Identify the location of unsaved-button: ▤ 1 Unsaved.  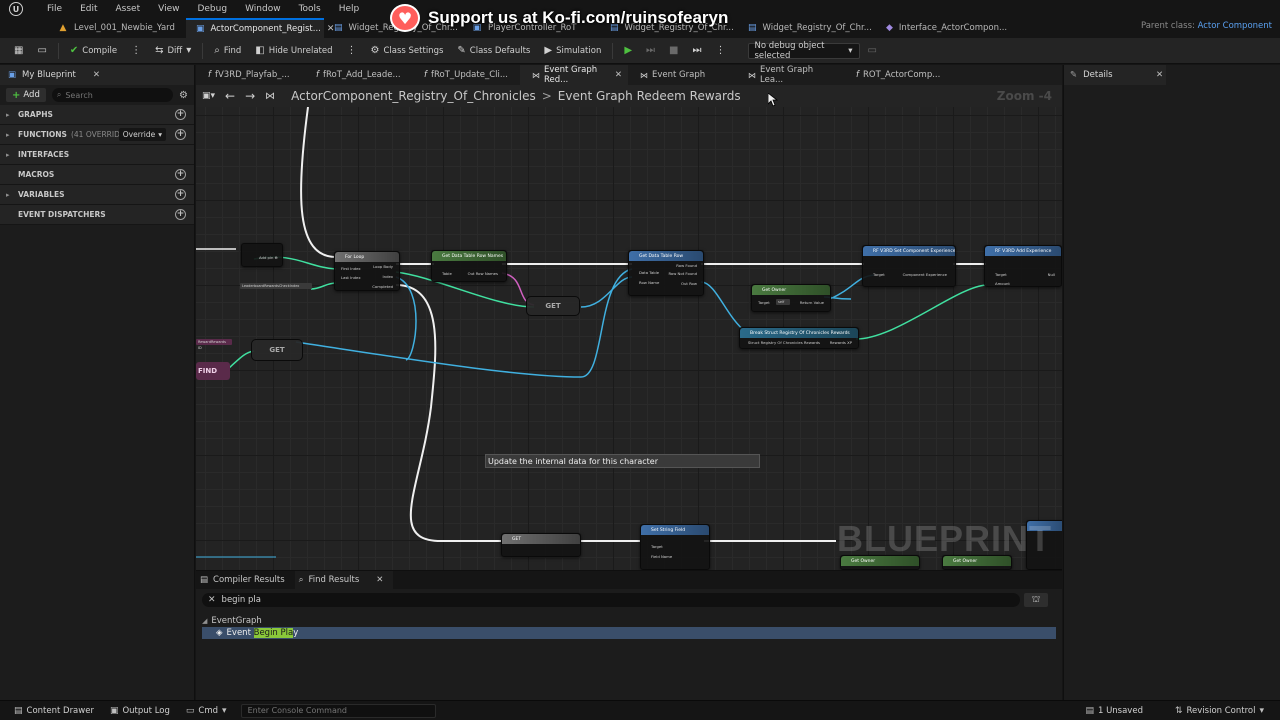
(1114, 711).